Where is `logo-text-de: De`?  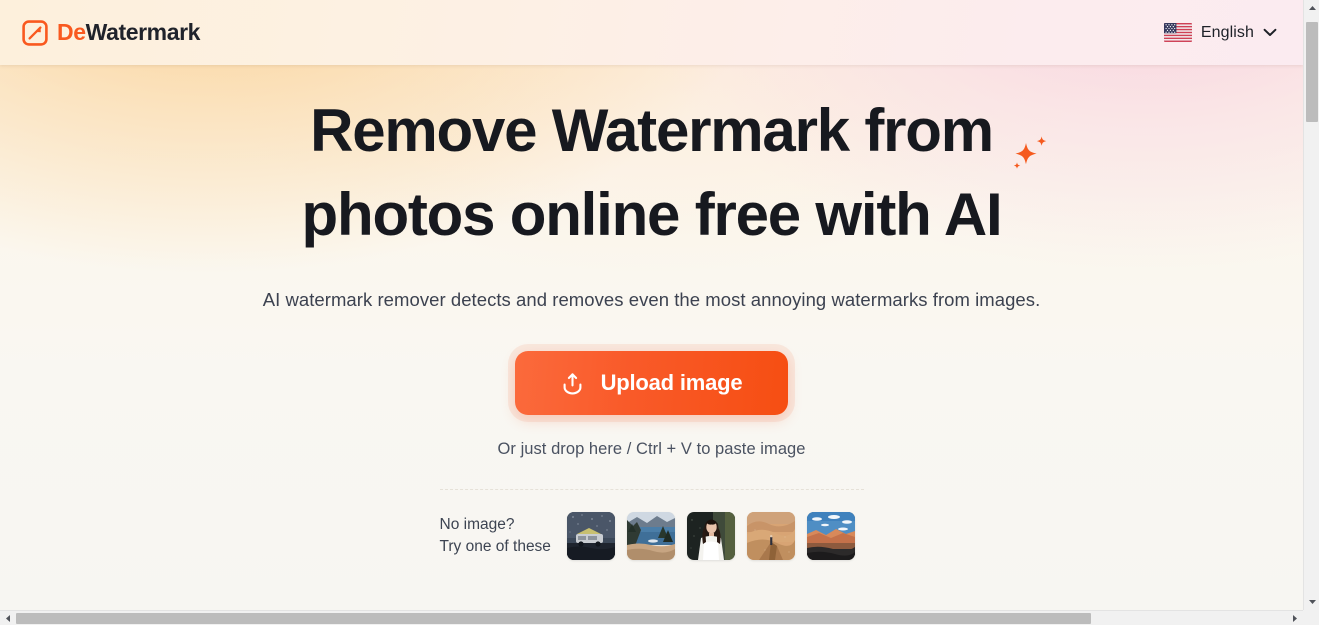
logo-text-de: De is located at coordinates (71, 32).